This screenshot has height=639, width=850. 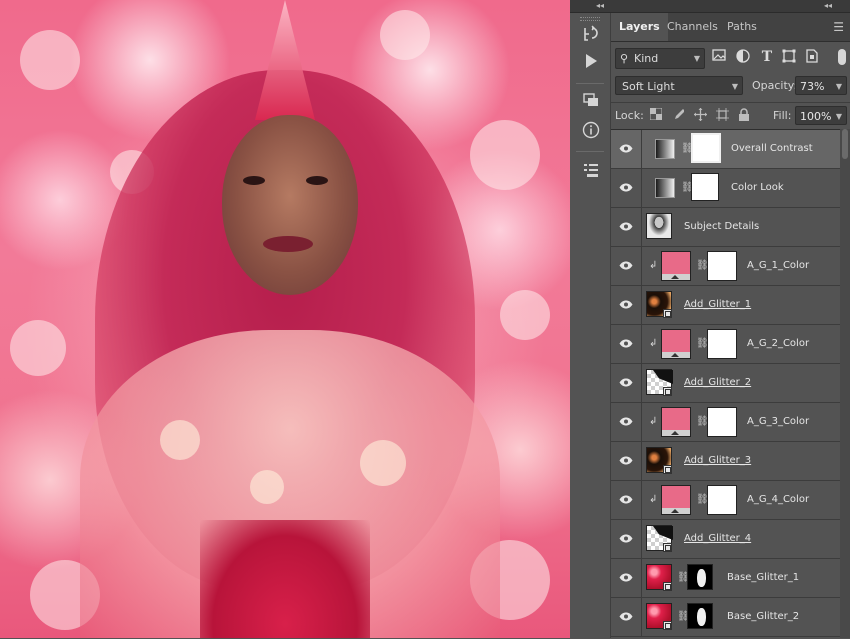 I want to click on layer-name: A_G_2_Color, so click(x=778, y=344).